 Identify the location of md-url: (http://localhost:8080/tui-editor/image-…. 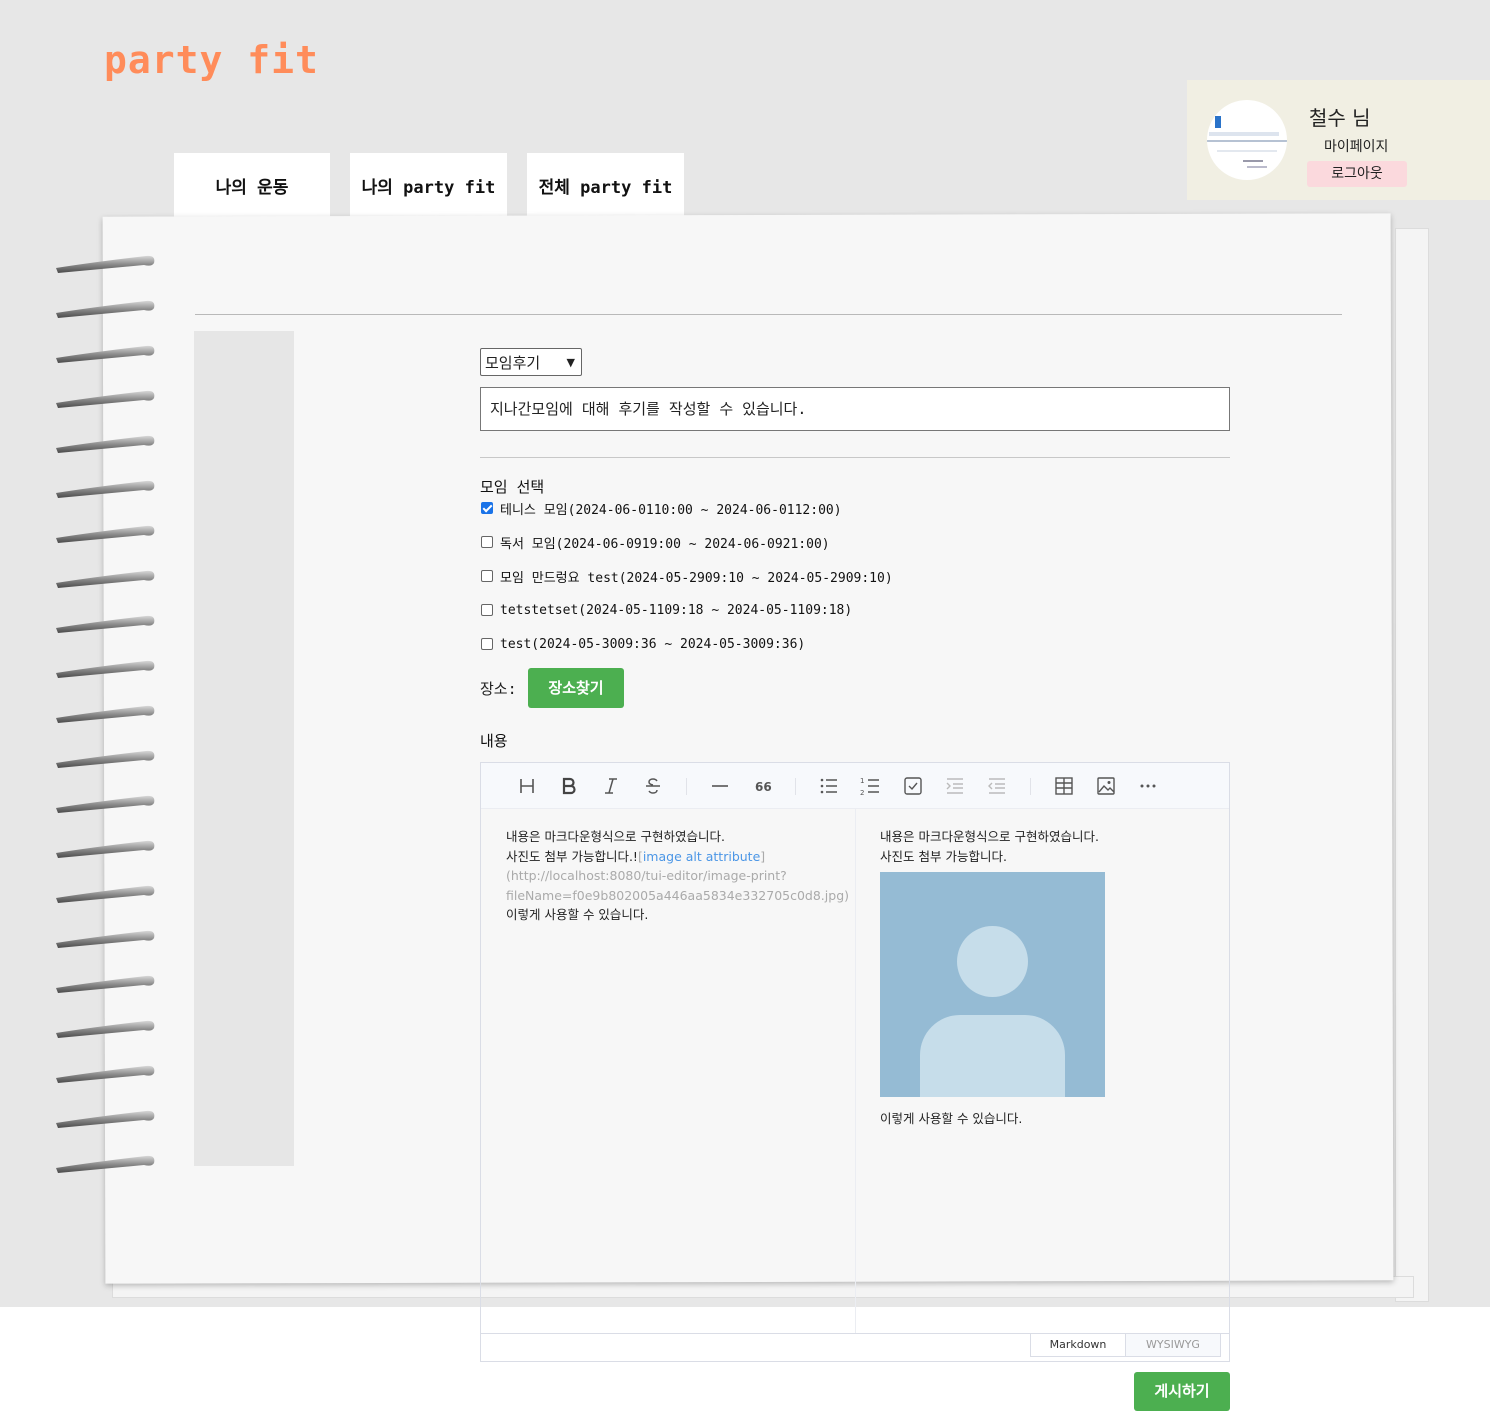
(646, 875).